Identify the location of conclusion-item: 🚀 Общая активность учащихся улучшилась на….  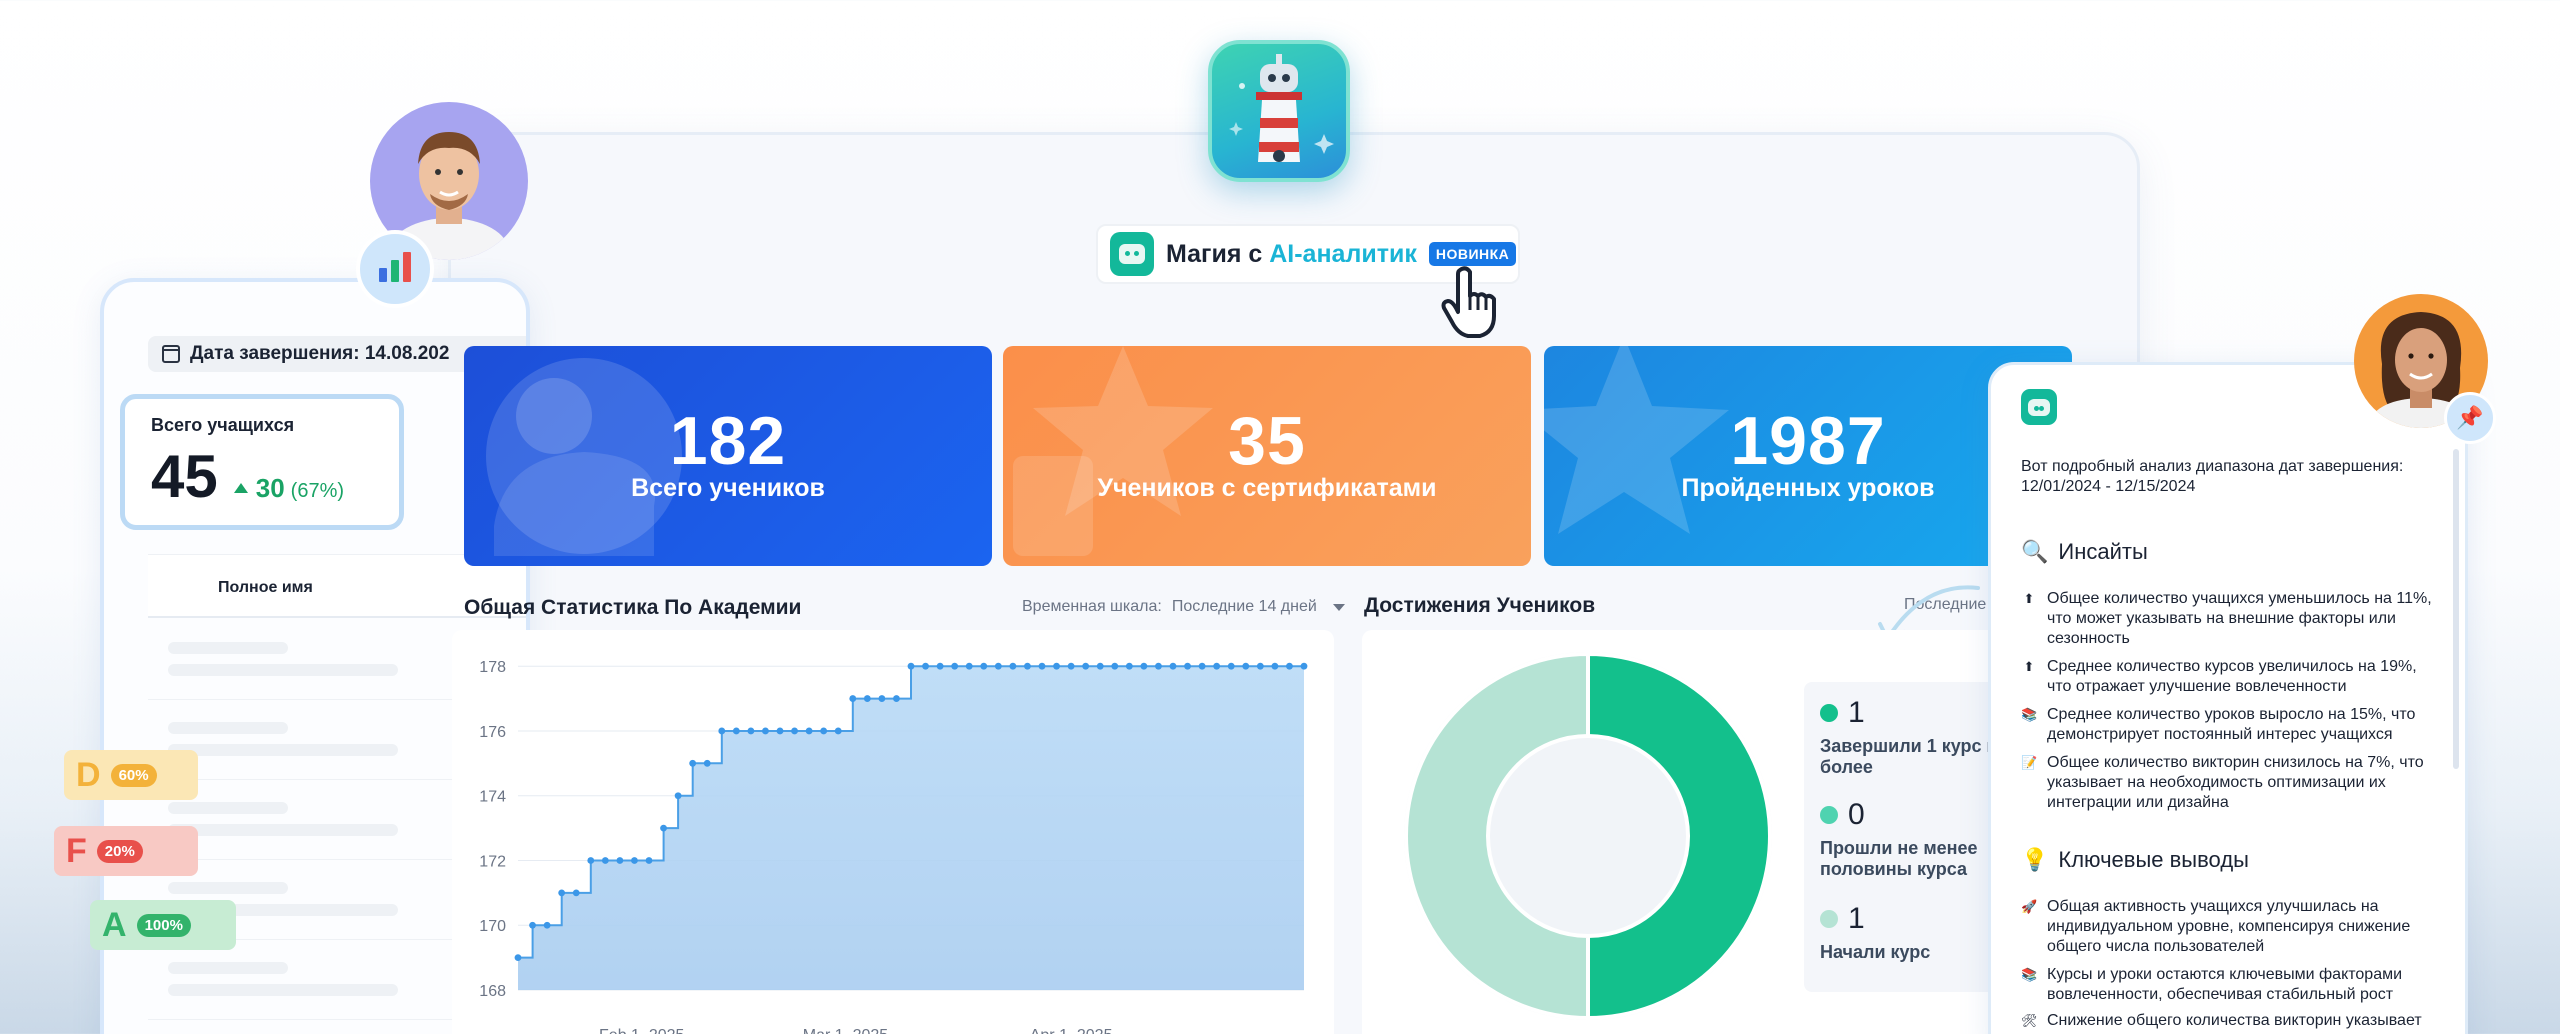
(2216, 926).